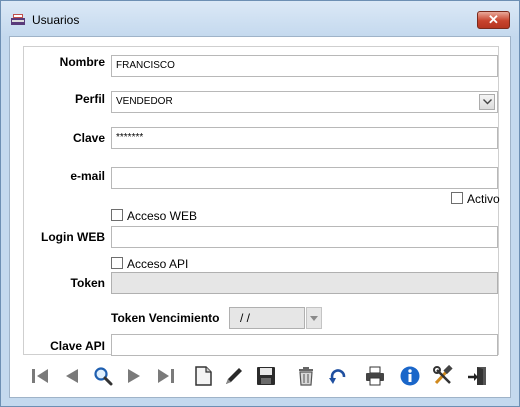 Image resolution: width=520 pixels, height=407 pixels. What do you see at coordinates (89, 99) in the screenshot?
I see `perfil-label: Perfil` at bounding box center [89, 99].